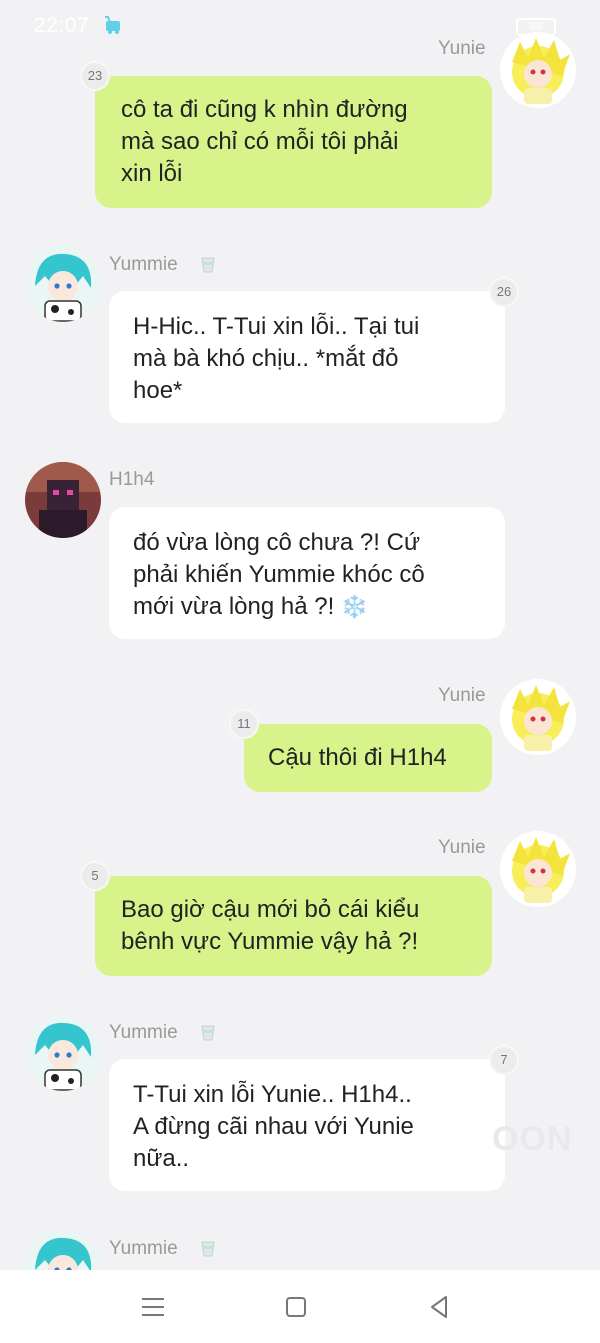  What do you see at coordinates (270, 909) in the screenshot?
I see `message-line: Bao giờ cậu mới bỏ cái kiểu` at bounding box center [270, 909].